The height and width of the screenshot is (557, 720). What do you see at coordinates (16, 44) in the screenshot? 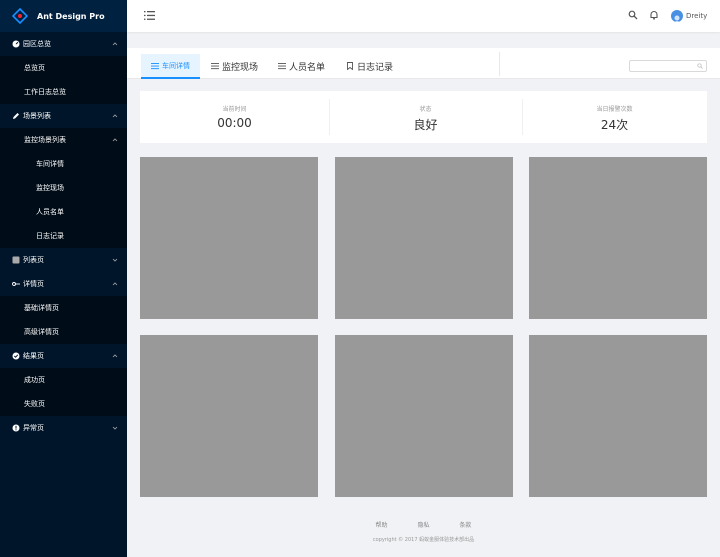
I see `dashboard-icon` at bounding box center [16, 44].